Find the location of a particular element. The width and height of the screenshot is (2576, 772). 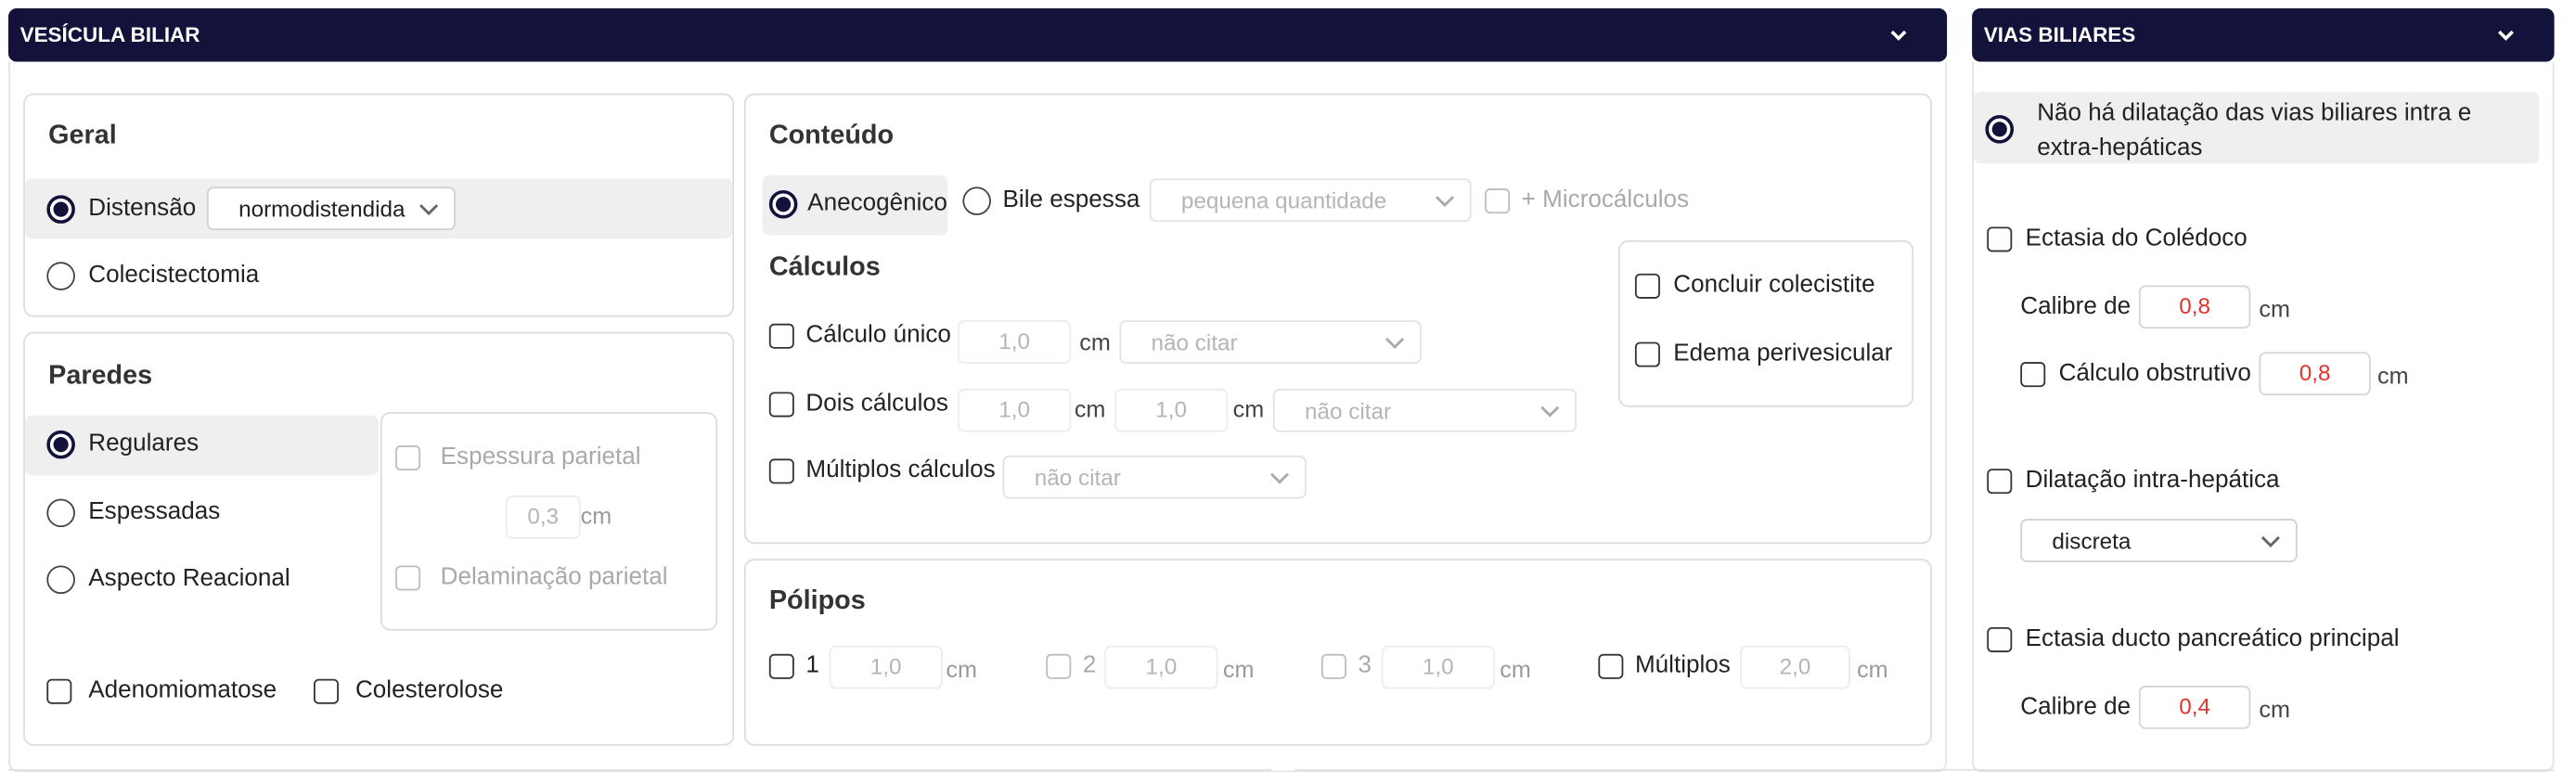

microcalculos-checkbox is located at coordinates (1498, 201).